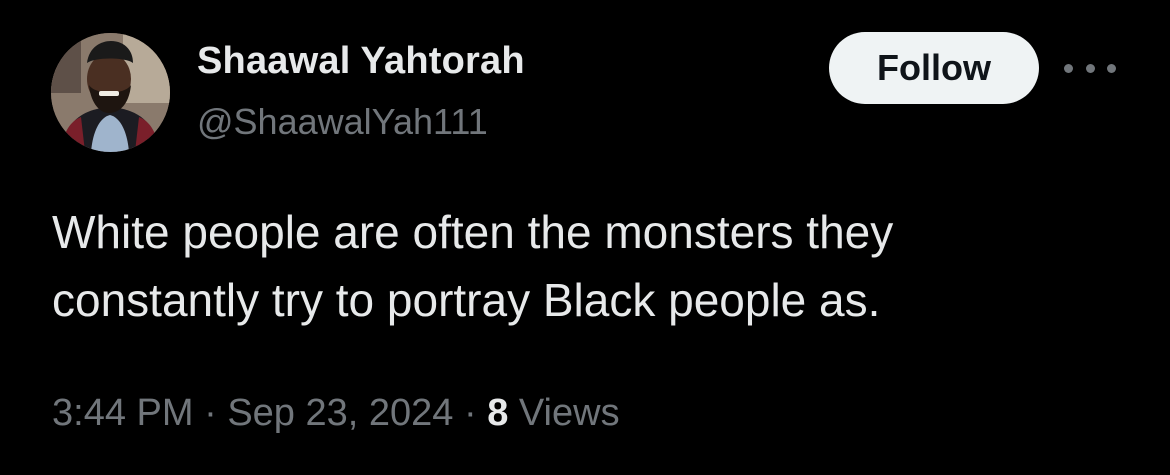 The height and width of the screenshot is (475, 1170). What do you see at coordinates (934, 68) in the screenshot?
I see `follow-button: Follow` at bounding box center [934, 68].